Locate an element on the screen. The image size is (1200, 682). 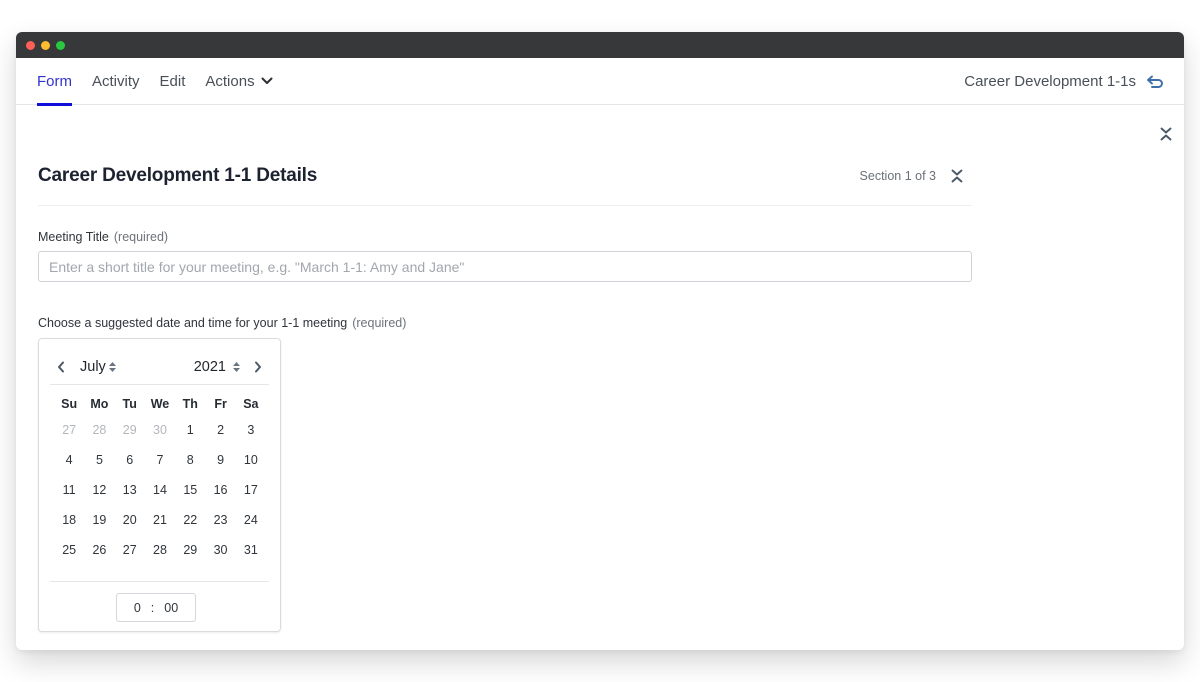
next-month-button is located at coordinates (258, 367).